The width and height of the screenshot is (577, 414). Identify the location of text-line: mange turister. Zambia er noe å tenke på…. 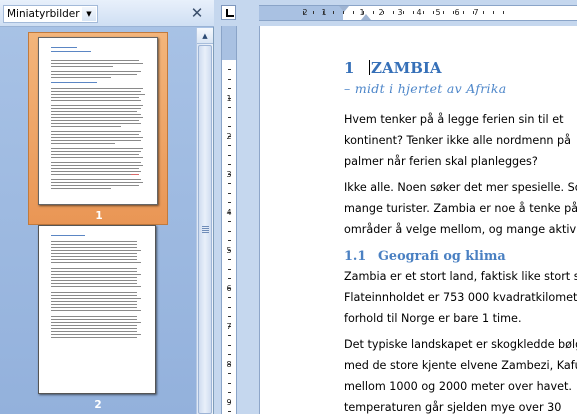
(460, 208).